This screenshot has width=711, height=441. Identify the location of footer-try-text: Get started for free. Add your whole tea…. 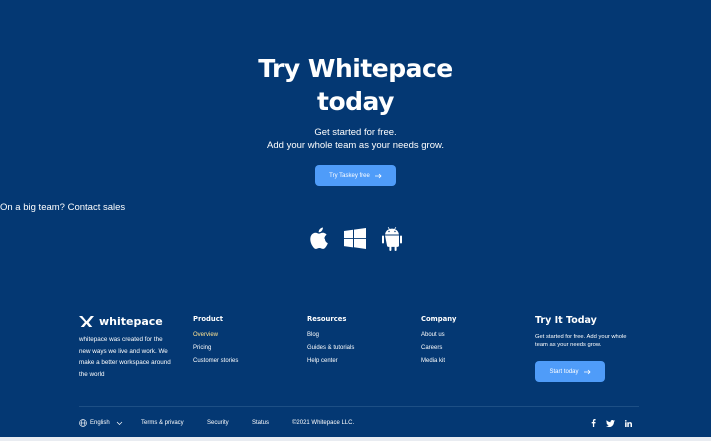
(581, 341).